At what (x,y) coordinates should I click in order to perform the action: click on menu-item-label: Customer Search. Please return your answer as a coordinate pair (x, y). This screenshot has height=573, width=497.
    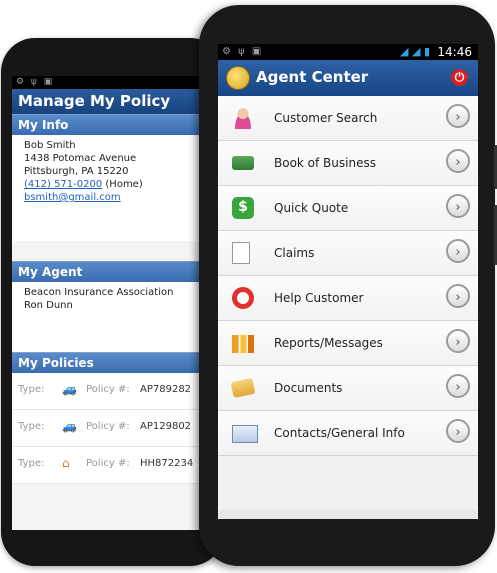
    Looking at the image, I should click on (326, 118).